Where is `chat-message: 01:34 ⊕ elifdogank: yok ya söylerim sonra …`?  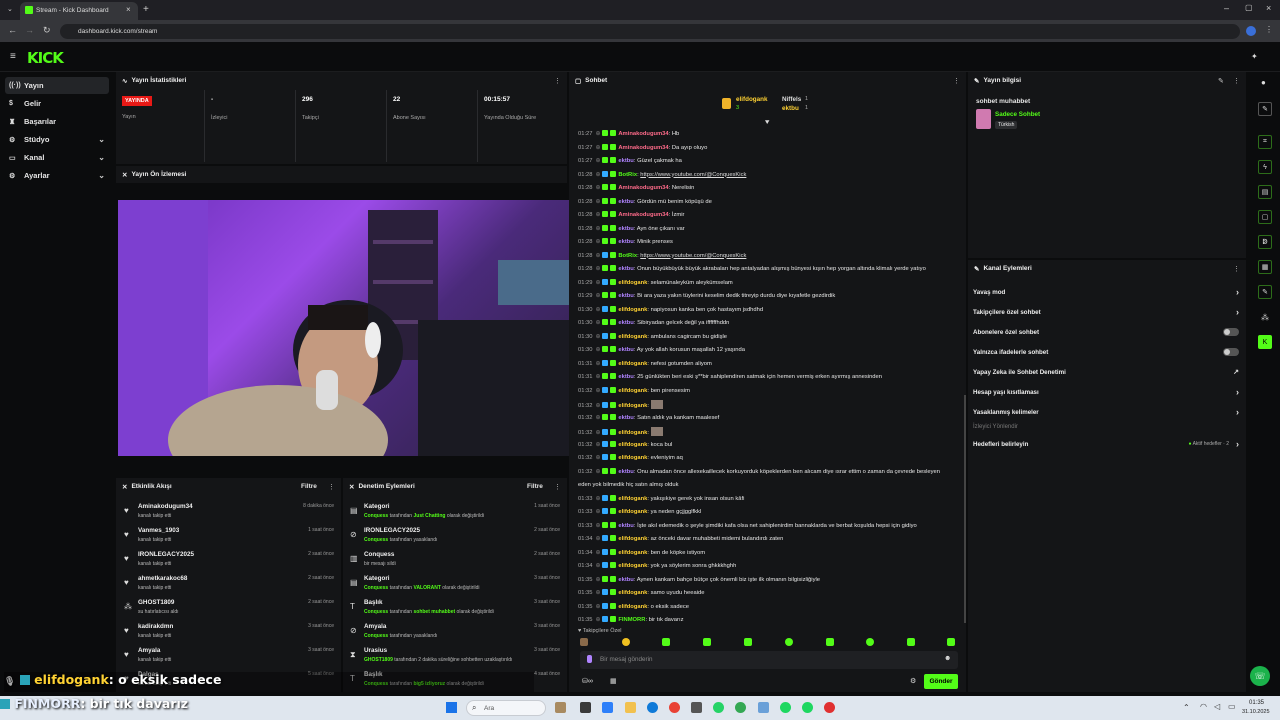 chat-message: 01:34 ⊕ elifdogank: yok ya söylerim sonra … is located at coordinates (770, 566).